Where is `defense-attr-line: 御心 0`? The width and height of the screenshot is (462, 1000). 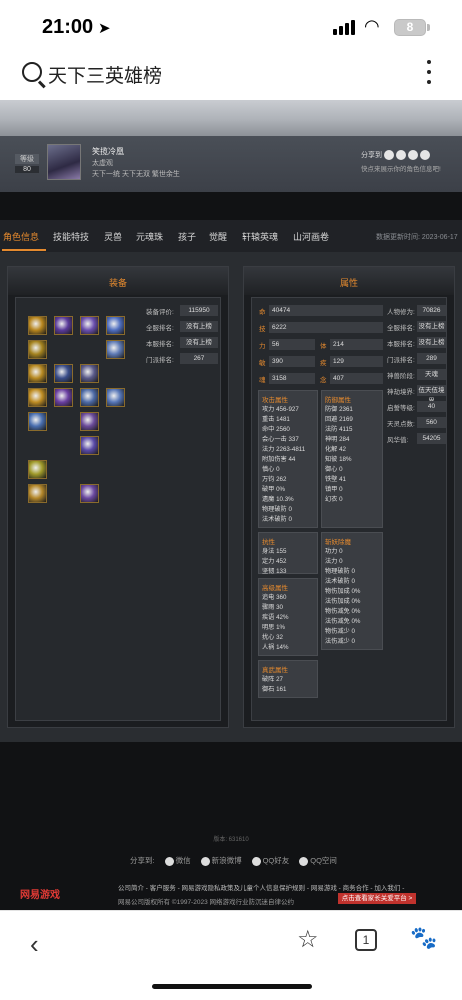
defense-attr-line: 御心 0 is located at coordinates (334, 469).